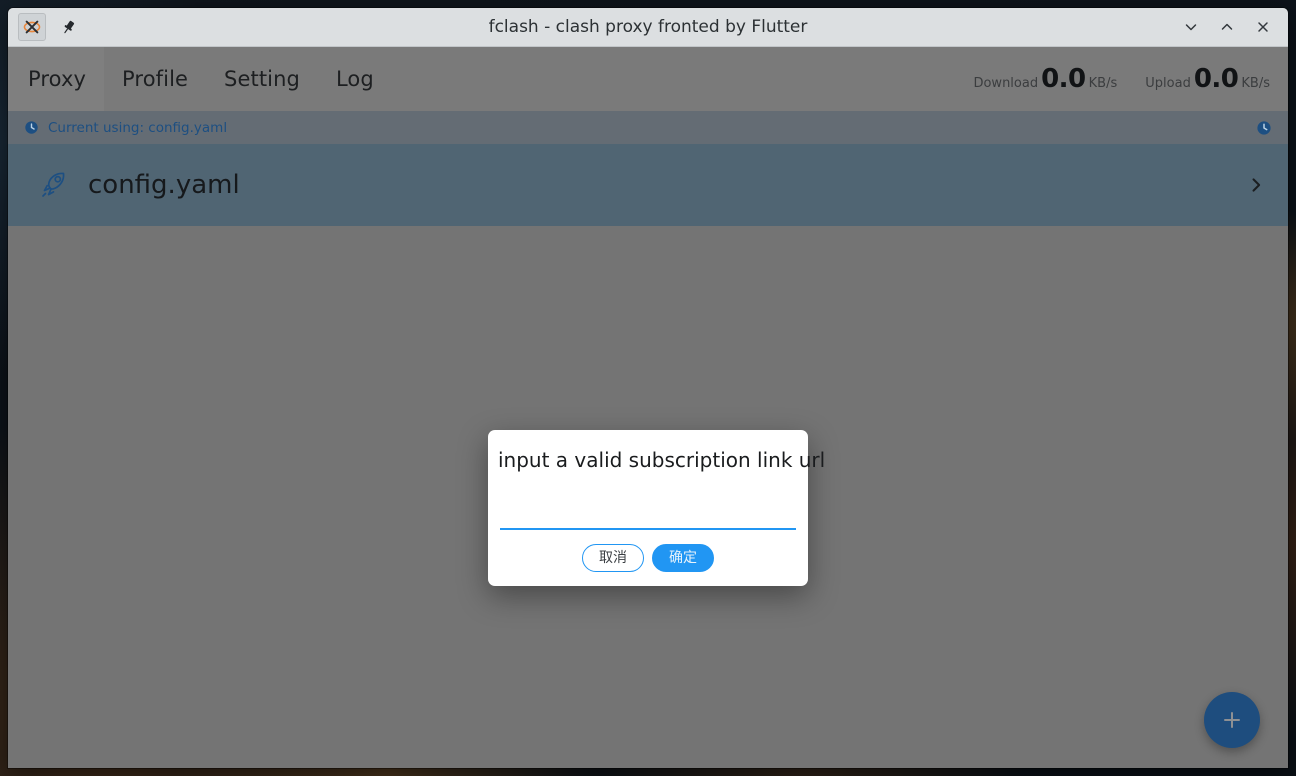  I want to click on minimize-button, so click(1191, 27).